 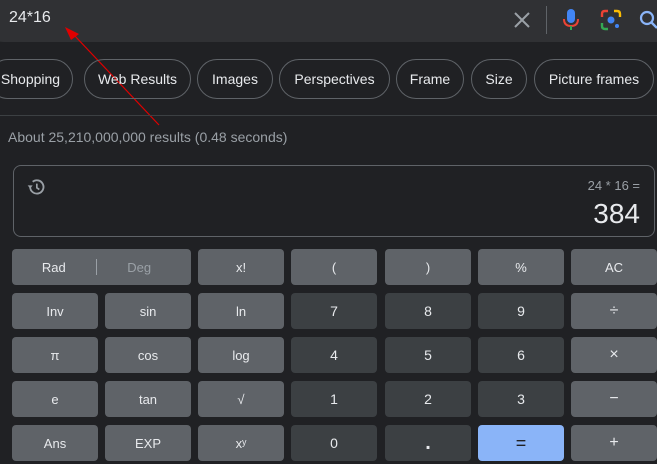 I want to click on microphone-icon, so click(x=571, y=20).